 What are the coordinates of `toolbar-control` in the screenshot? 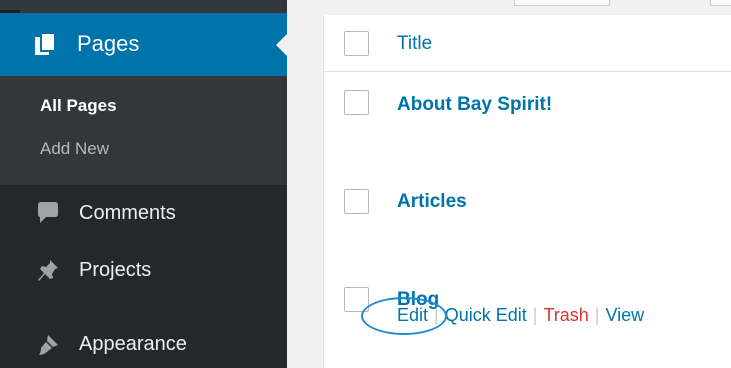 It's located at (562, 3).